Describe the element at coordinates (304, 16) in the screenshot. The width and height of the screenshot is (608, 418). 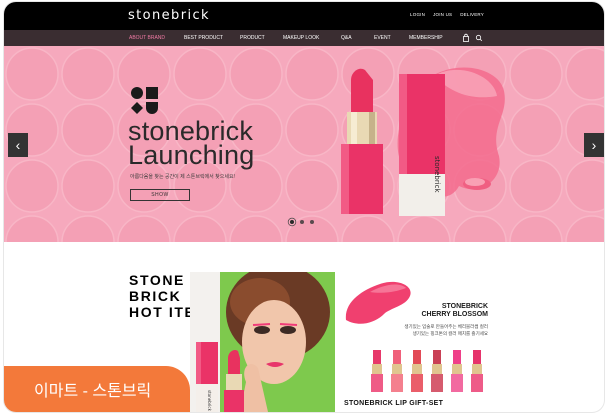
I see `top-header: stonebrick LOGIN JOIN US DELIVERY` at that location.